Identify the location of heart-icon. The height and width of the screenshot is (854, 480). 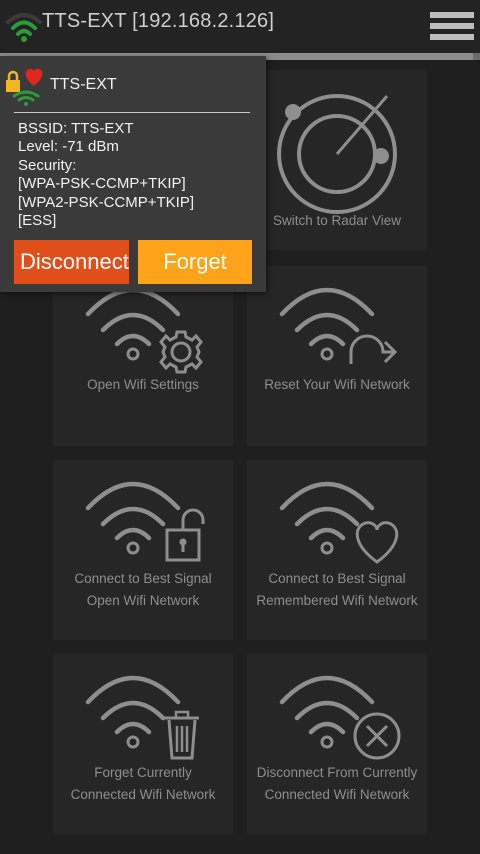
(34, 77).